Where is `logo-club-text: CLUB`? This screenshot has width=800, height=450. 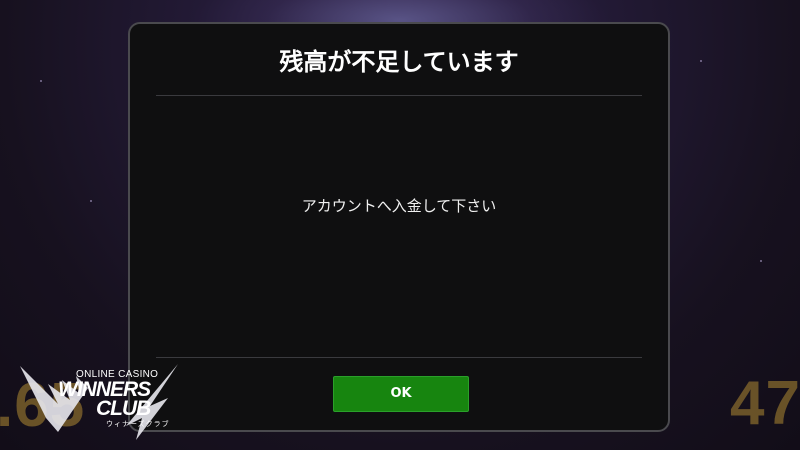
logo-club-text: CLUB is located at coordinates (123, 408).